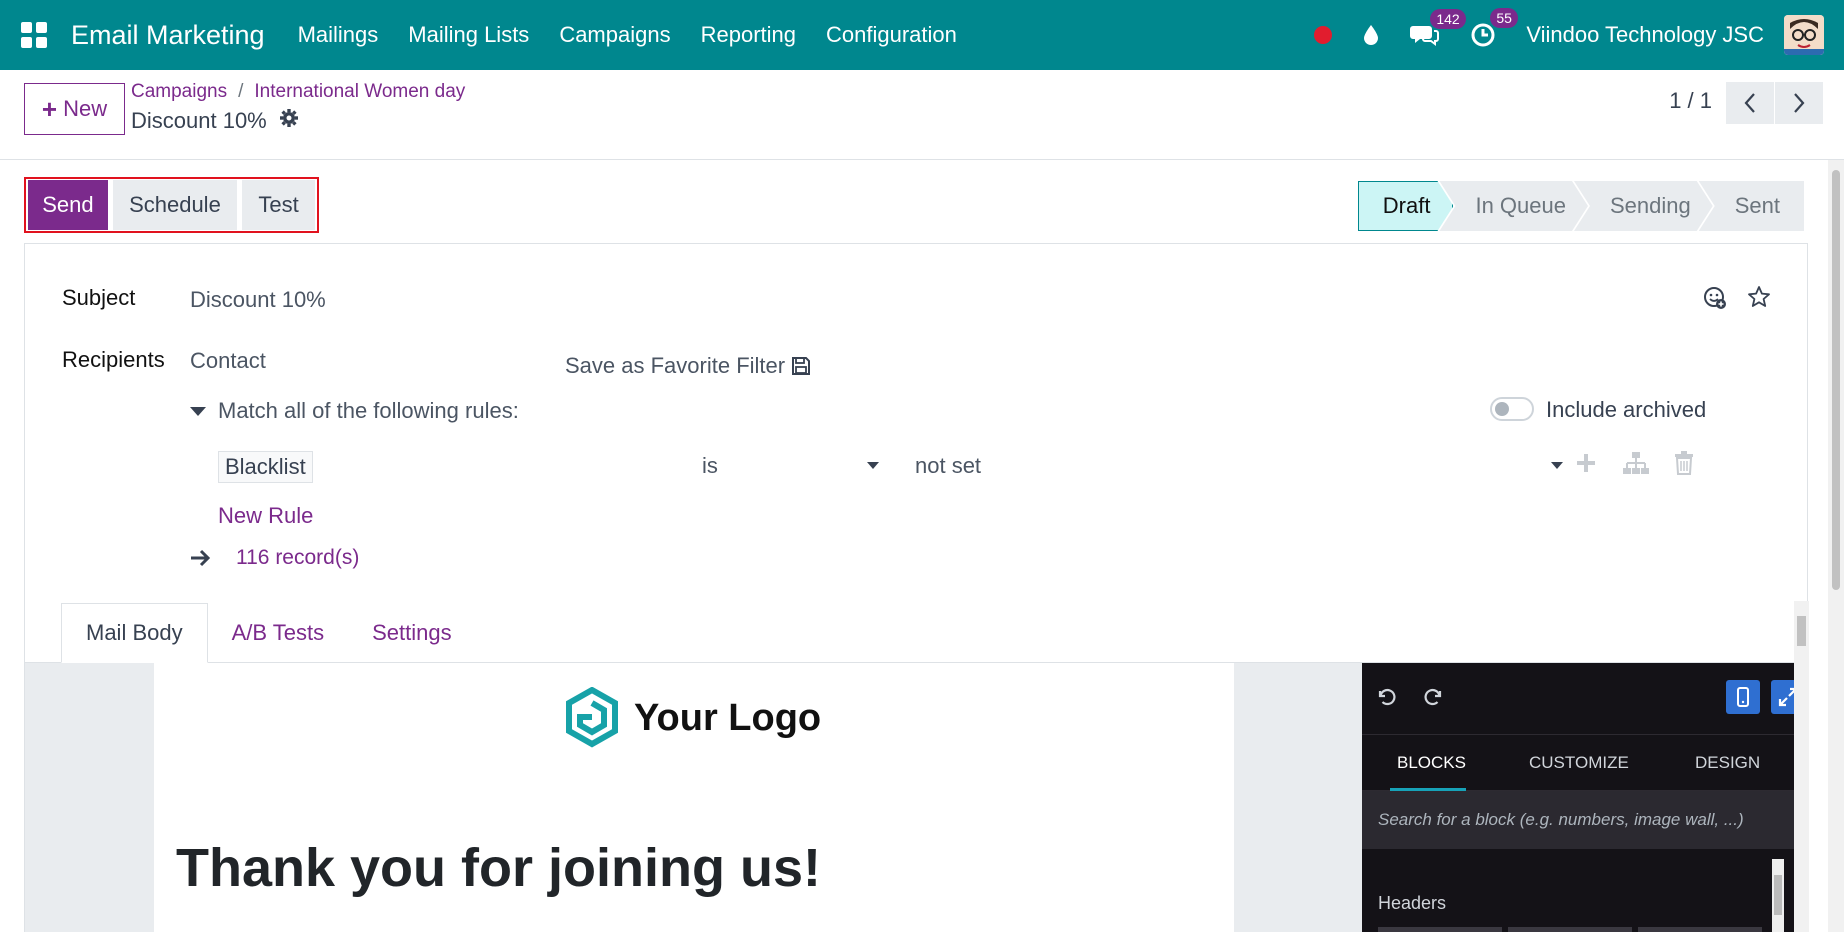 Image resolution: width=1844 pixels, height=932 pixels. Describe the element at coordinates (368, 410) in the screenshot. I see `match-rules-label: Match all of the following rules:` at that location.